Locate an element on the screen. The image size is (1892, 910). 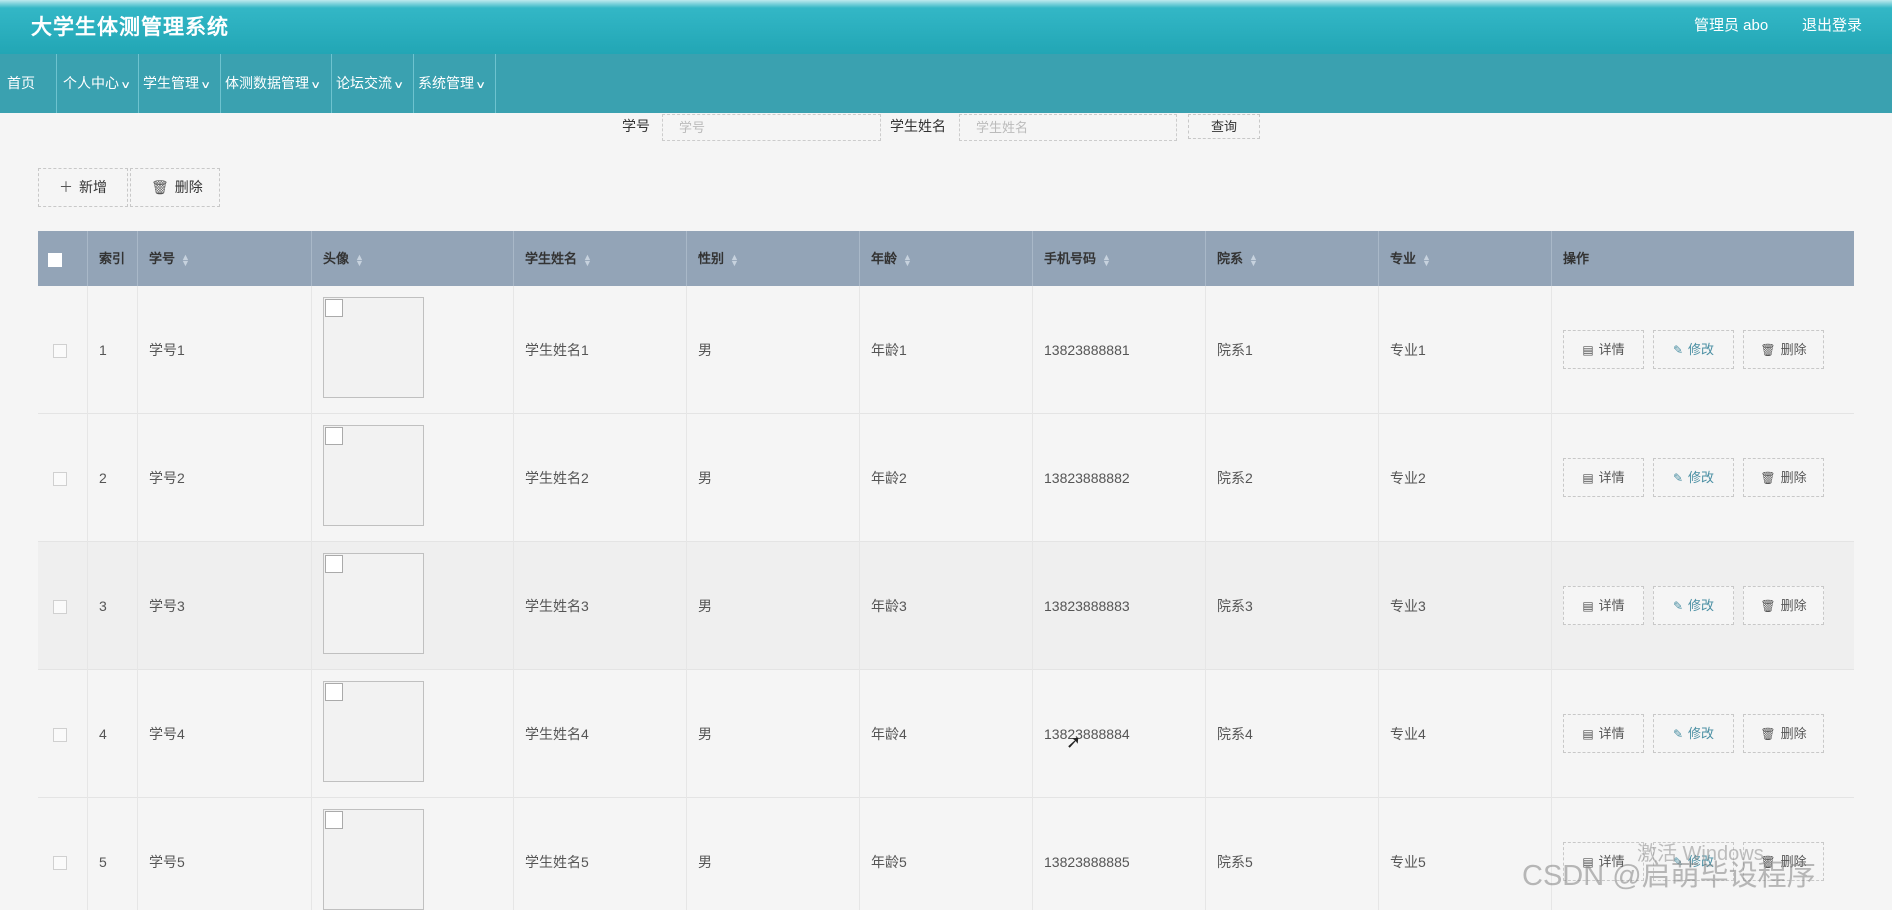
avatar-cell is located at coordinates (413, 478).